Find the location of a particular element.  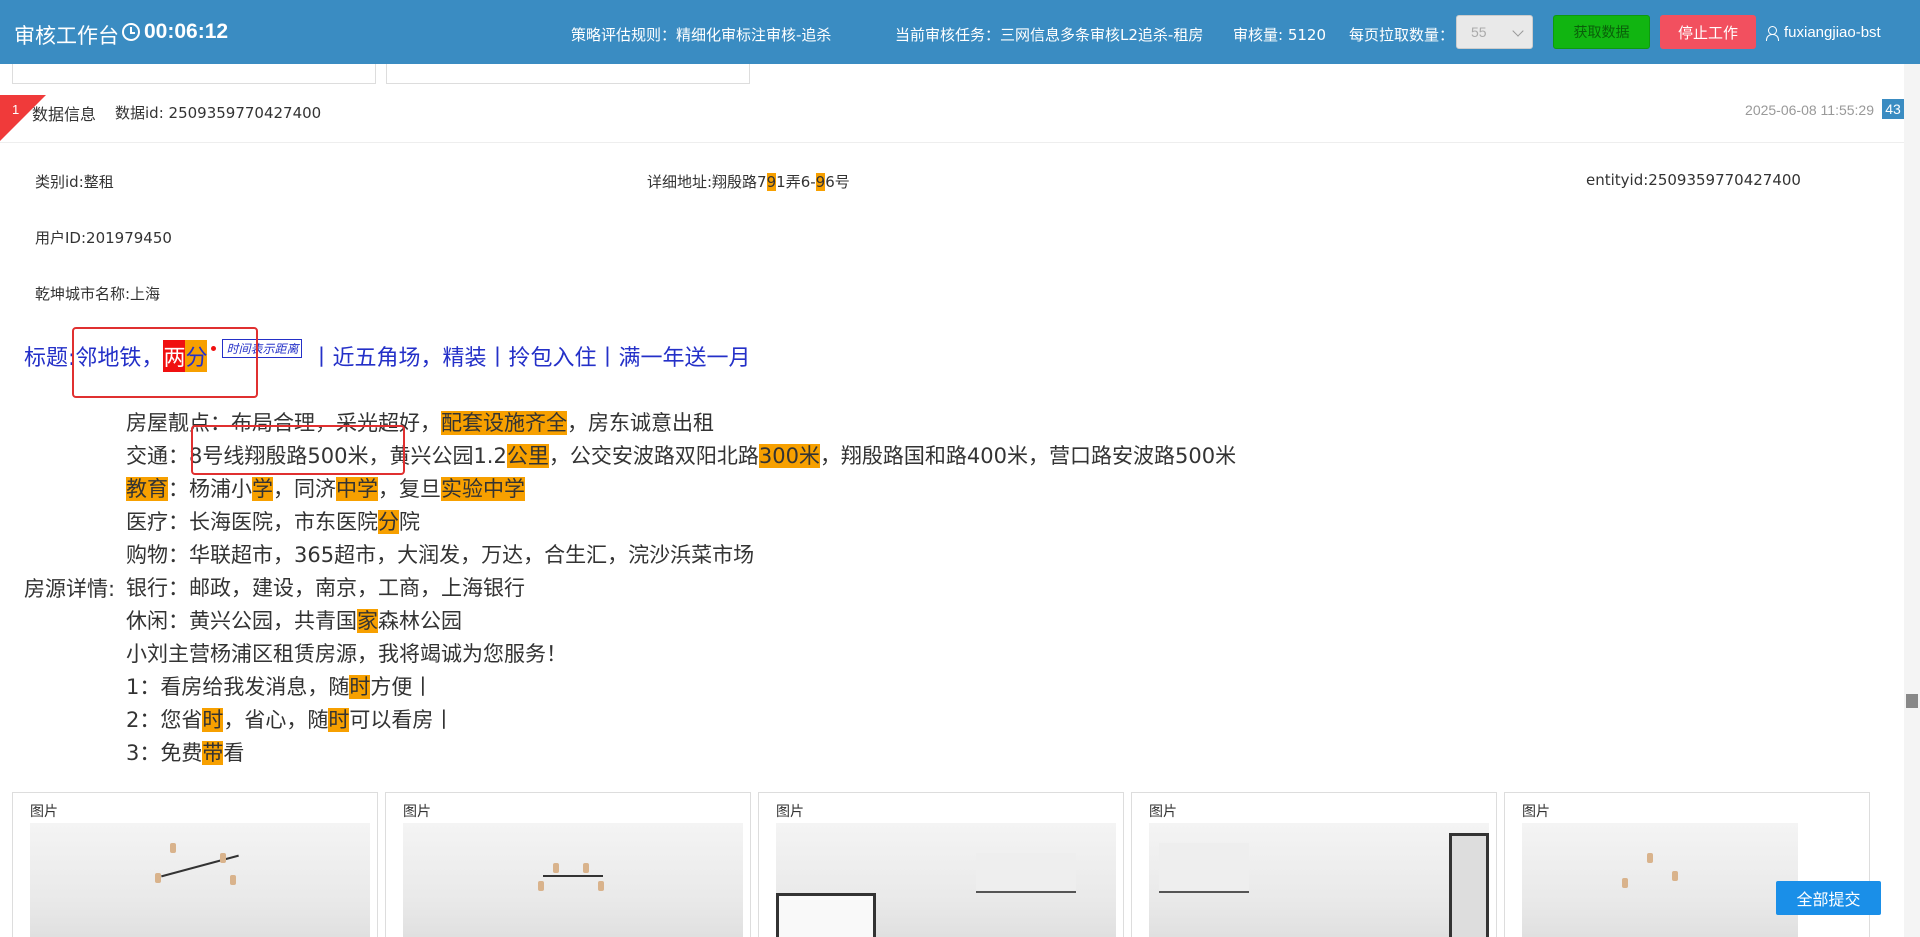

city-field: 乾坤城市名称:上海 is located at coordinates (98, 294).